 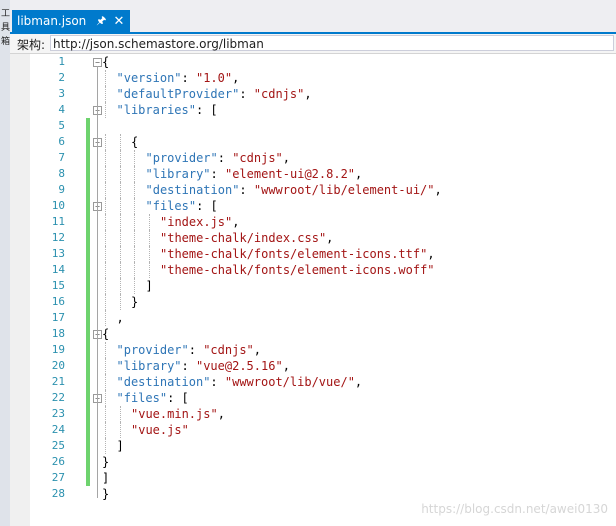 What do you see at coordinates (323, 334) in the screenshot?
I see `code-line: 18−{` at bounding box center [323, 334].